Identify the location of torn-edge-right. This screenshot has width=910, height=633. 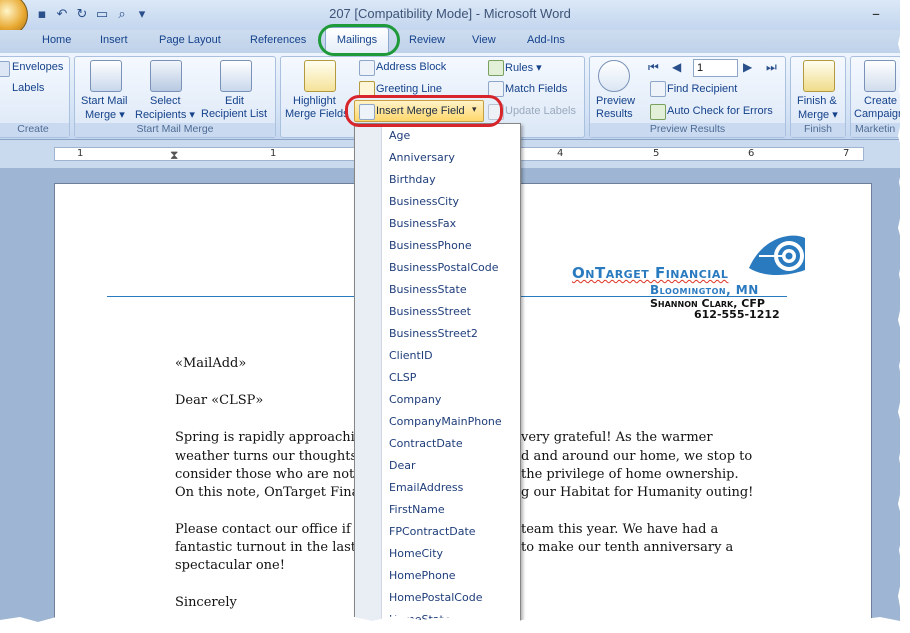
(904, 316).